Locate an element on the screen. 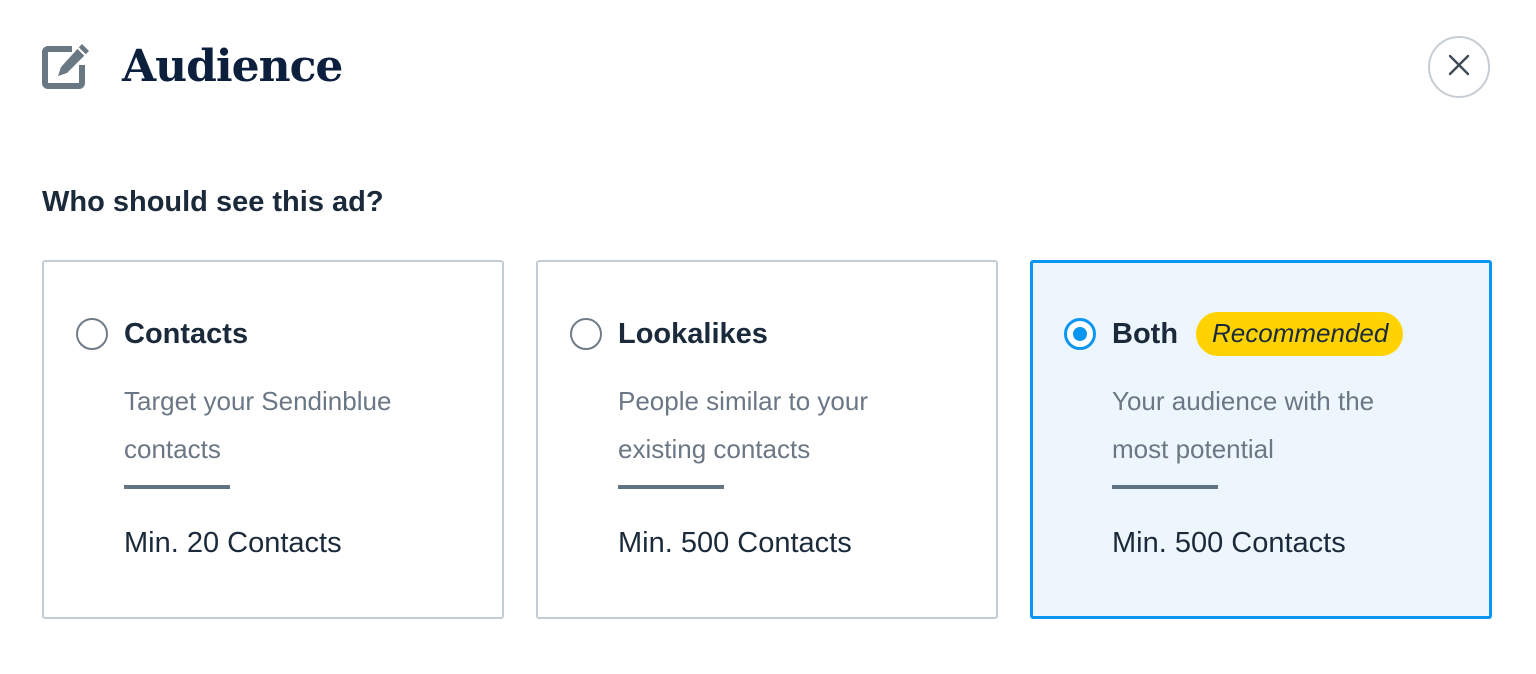 The width and height of the screenshot is (1536, 674). option-description: People similar to your existing contacts is located at coordinates (743, 425).